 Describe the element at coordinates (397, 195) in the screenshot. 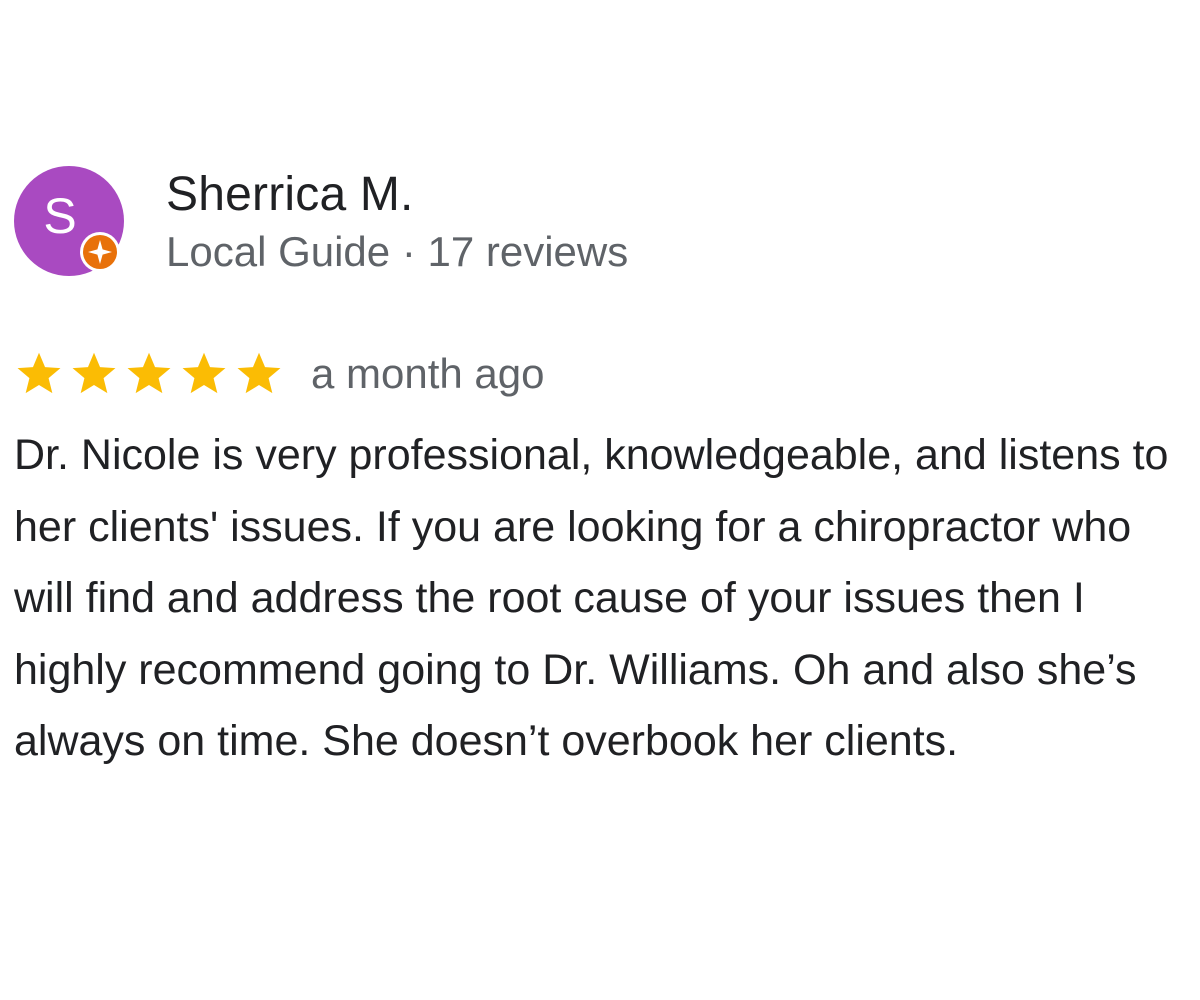

I see `reviewer-name: Sherrica M.` at that location.